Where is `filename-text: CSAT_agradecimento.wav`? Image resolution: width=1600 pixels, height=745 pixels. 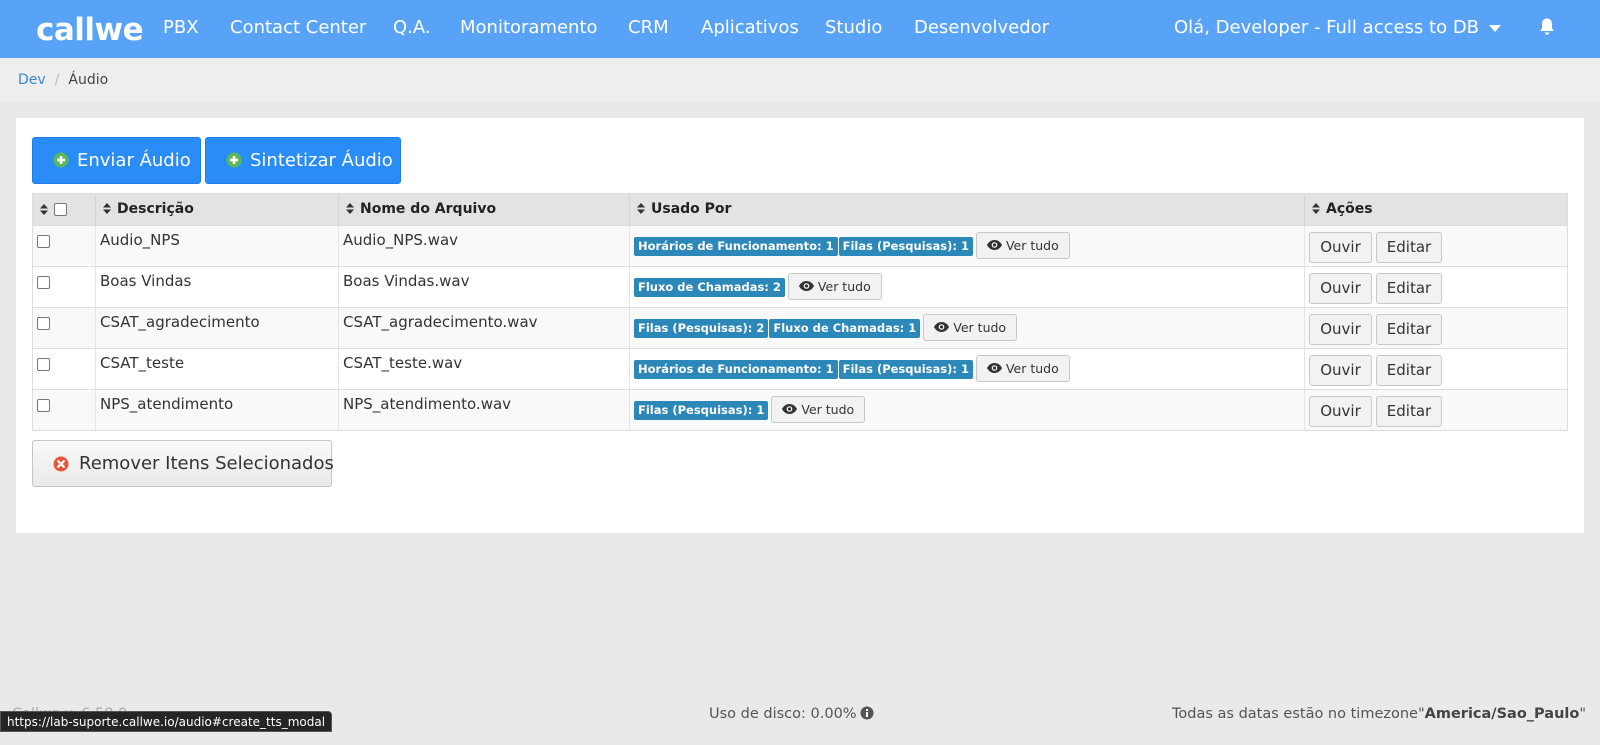 filename-text: CSAT_agradecimento.wav is located at coordinates (440, 322).